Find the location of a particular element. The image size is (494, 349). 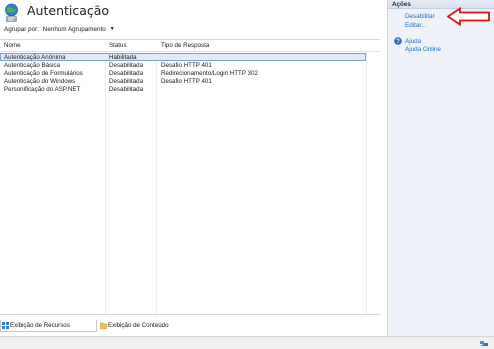

group-by-dropdown: Nenhum Agrupamento ▼ is located at coordinates (79, 29).